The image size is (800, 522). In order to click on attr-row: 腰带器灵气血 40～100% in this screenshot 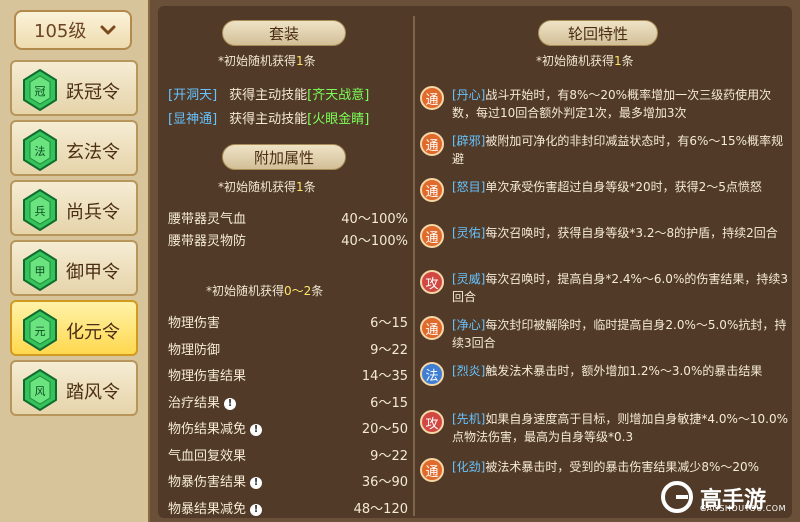, I will do `click(288, 219)`.